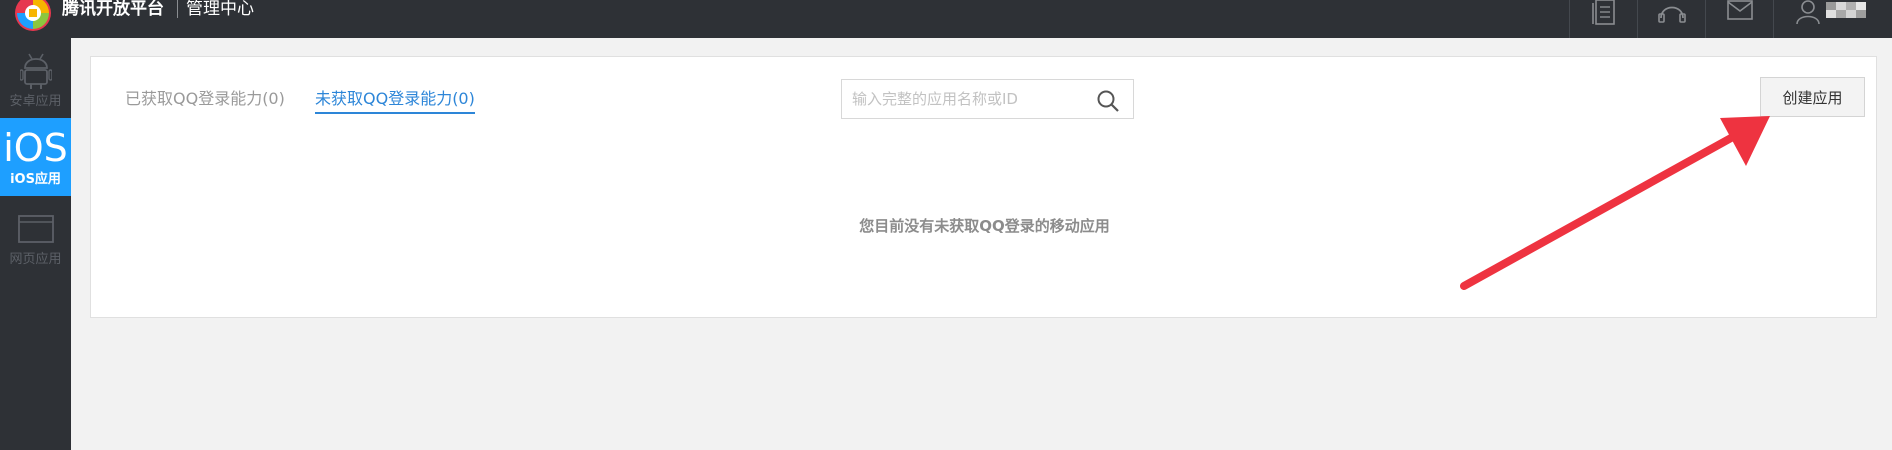 The height and width of the screenshot is (450, 1892). What do you see at coordinates (1739, 10) in the screenshot?
I see `mail-icon` at bounding box center [1739, 10].